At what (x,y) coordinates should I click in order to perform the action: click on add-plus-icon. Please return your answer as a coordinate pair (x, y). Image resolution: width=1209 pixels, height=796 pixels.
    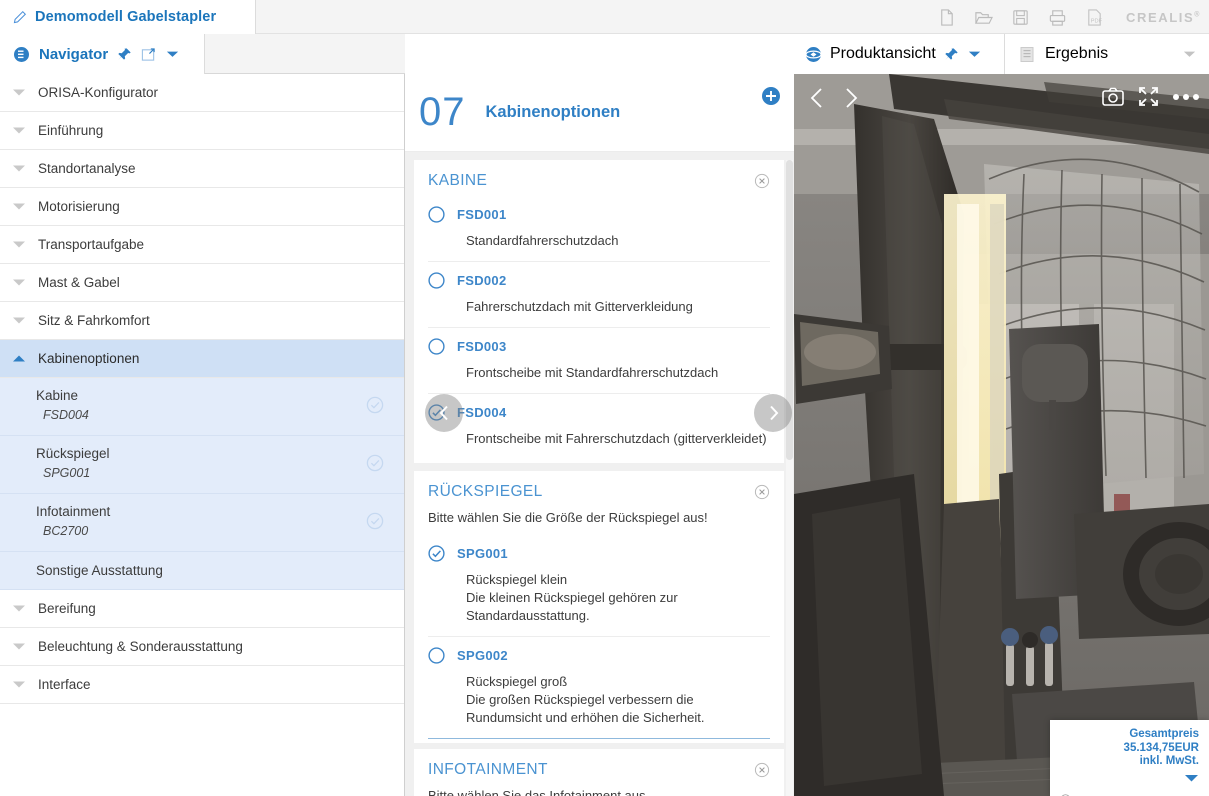
    Looking at the image, I should click on (771, 96).